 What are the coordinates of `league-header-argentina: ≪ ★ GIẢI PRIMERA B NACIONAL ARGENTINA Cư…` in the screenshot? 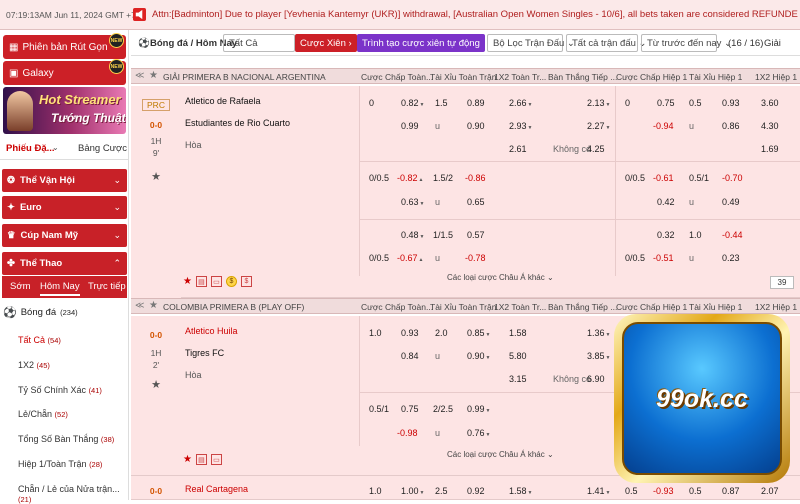 It's located at (465, 76).